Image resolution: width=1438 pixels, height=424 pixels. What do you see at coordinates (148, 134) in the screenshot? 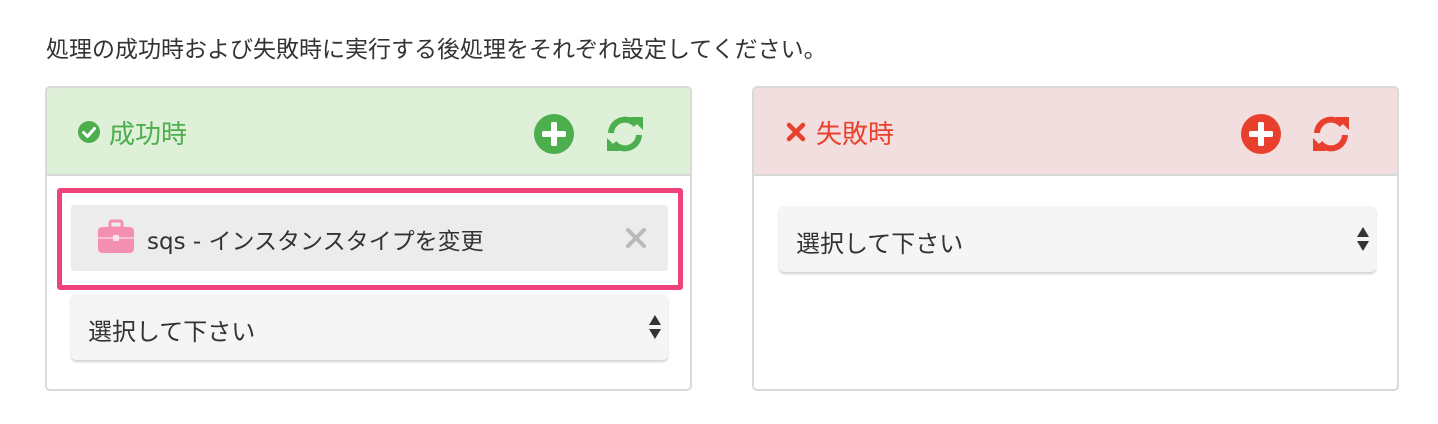
I see `success-title-label: 成功時` at bounding box center [148, 134].